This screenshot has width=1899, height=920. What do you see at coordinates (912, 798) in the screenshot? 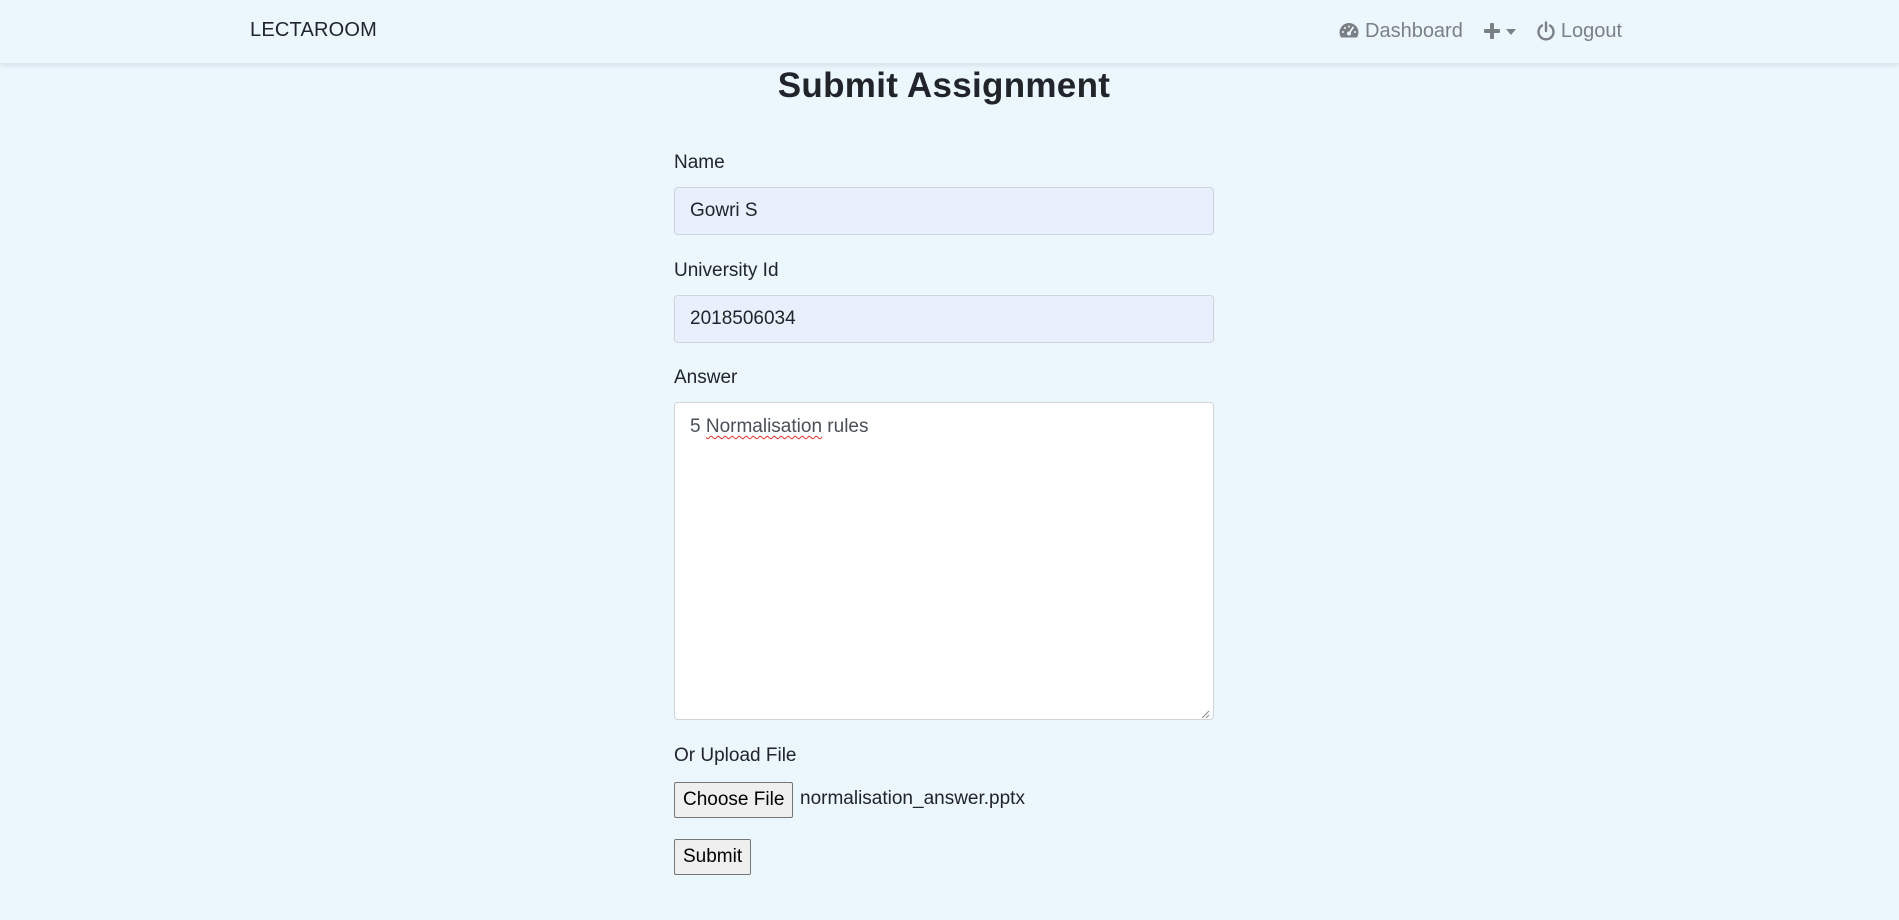
I see `selected-file-name: normalisation_answer.pptx` at bounding box center [912, 798].